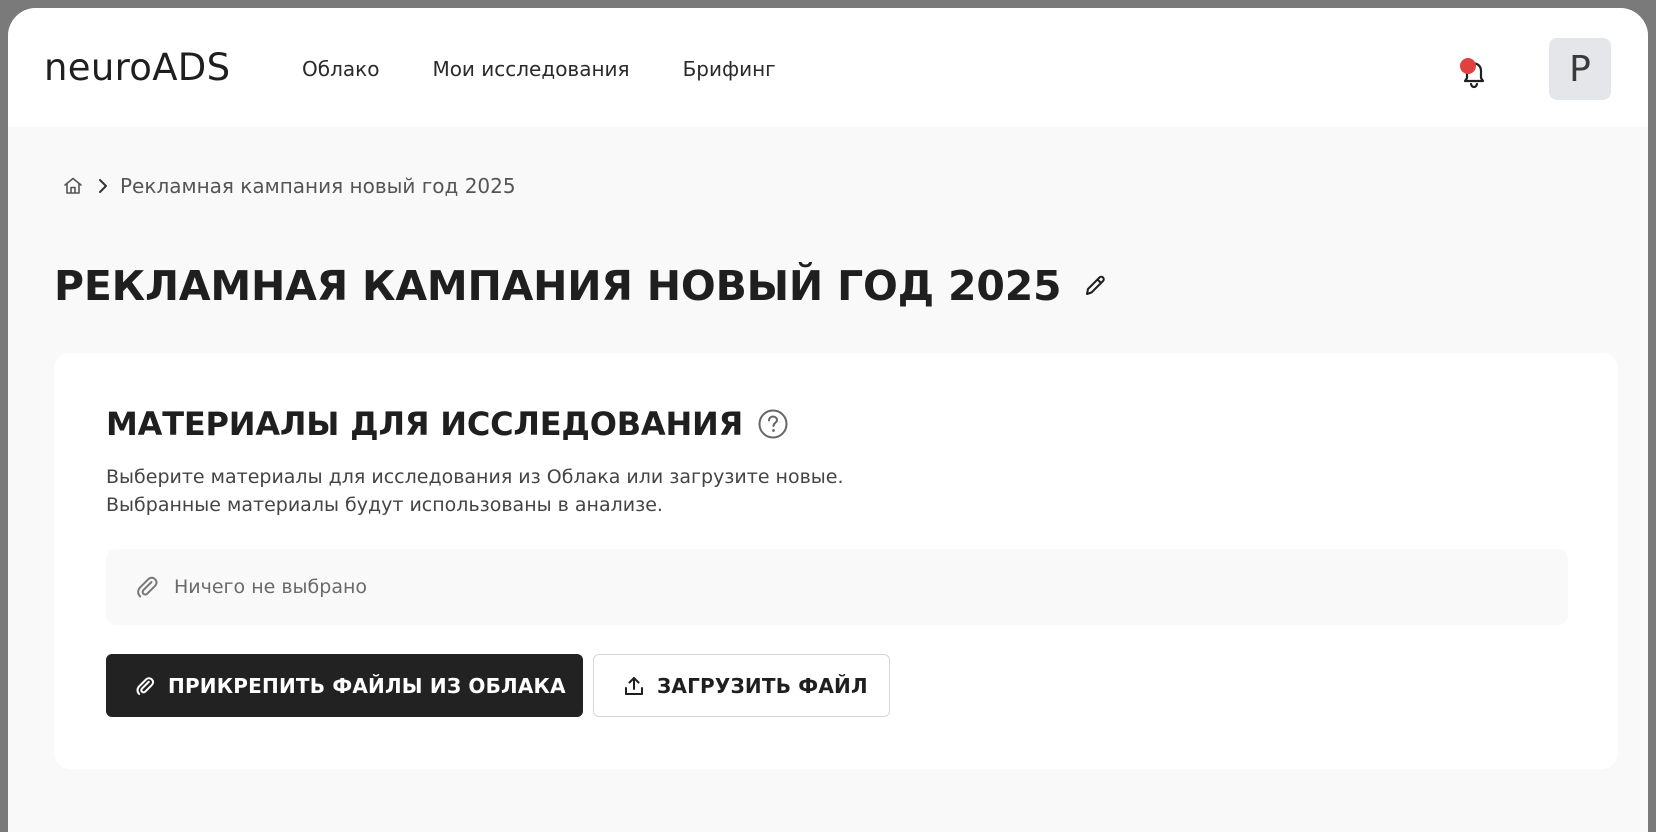  What do you see at coordinates (558, 286) in the screenshot?
I see `page-title: РЕКЛАМНАЯ КАМПАНИЯ НОВЫЙ ГОД 2025` at bounding box center [558, 286].